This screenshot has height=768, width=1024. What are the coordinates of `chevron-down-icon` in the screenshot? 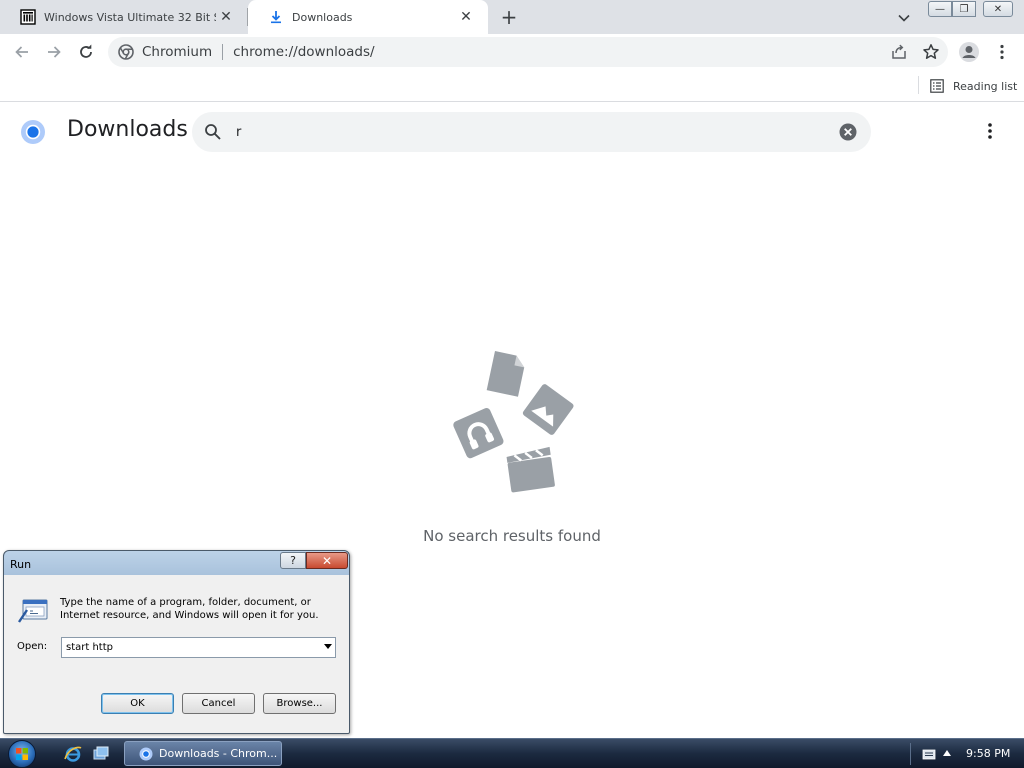 It's located at (904, 18).